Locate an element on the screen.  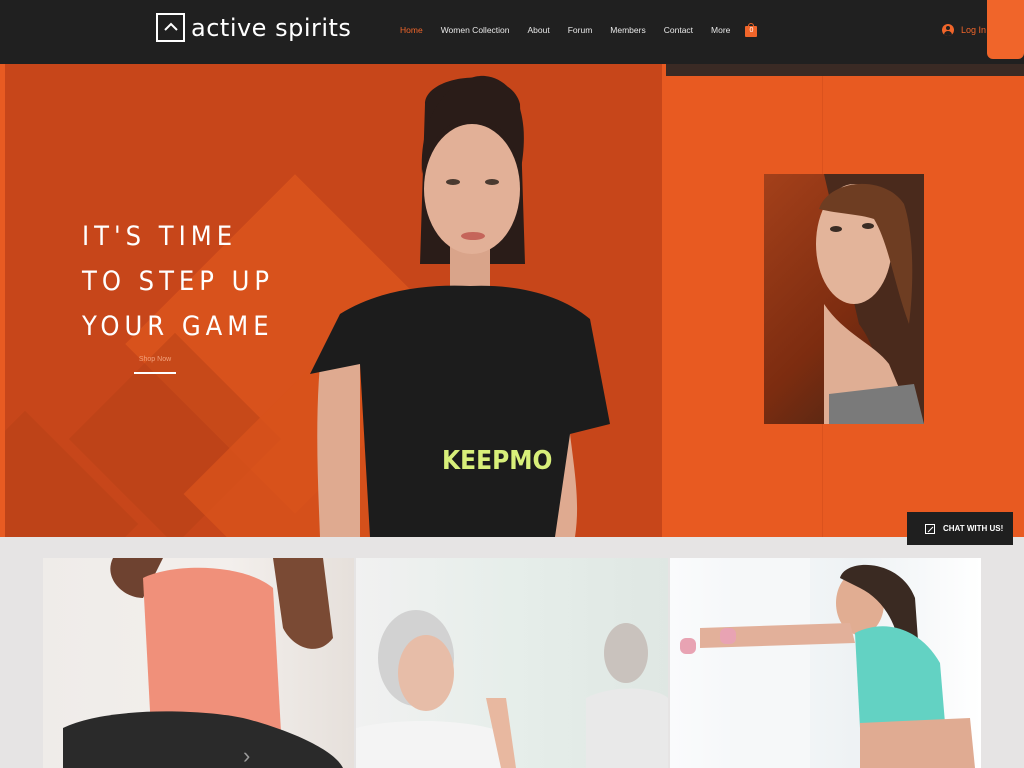
chat-widget: CHAT WITH US! is located at coordinates (960, 528).